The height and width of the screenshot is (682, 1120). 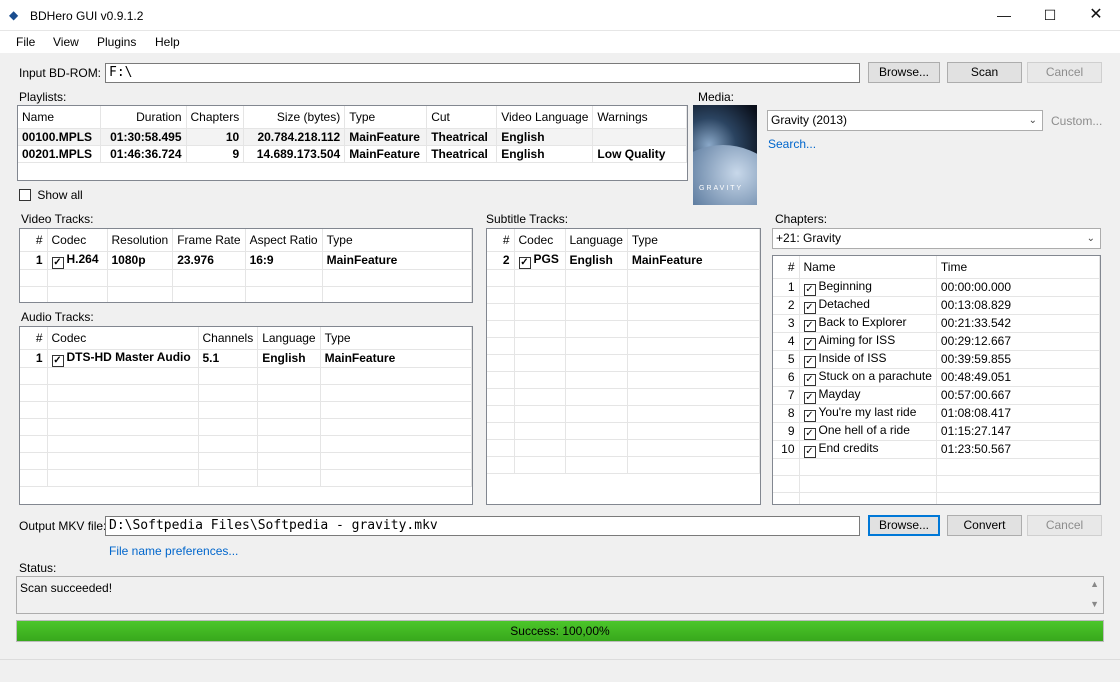 What do you see at coordinates (1018, 413) in the screenshot?
I see `cell: 01:08:08.417` at bounding box center [1018, 413].